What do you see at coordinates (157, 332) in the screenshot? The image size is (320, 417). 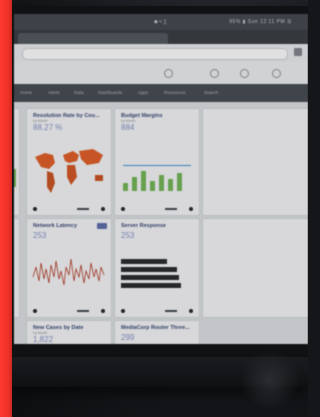 I see `panel-router: MediaCorp Router Three... 299` at bounding box center [157, 332].